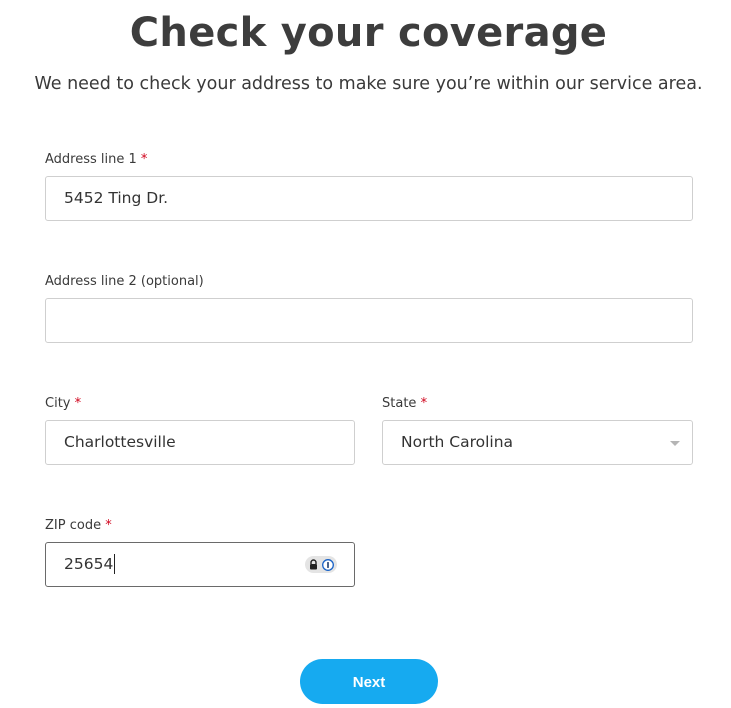  Describe the element at coordinates (369, 320) in the screenshot. I see `address-line-2-input` at that location.